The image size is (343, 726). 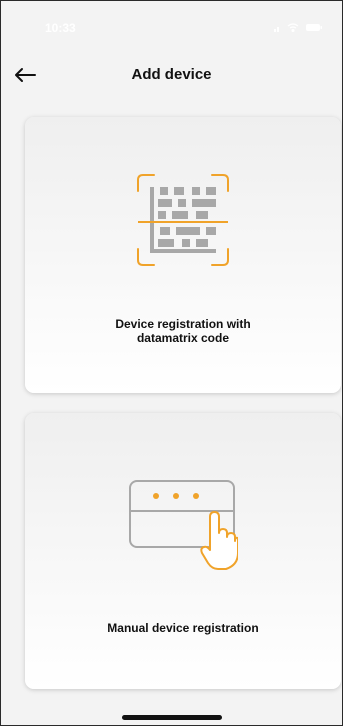 I want to click on card-label: Device registration with datamatrix code, so click(x=183, y=331).